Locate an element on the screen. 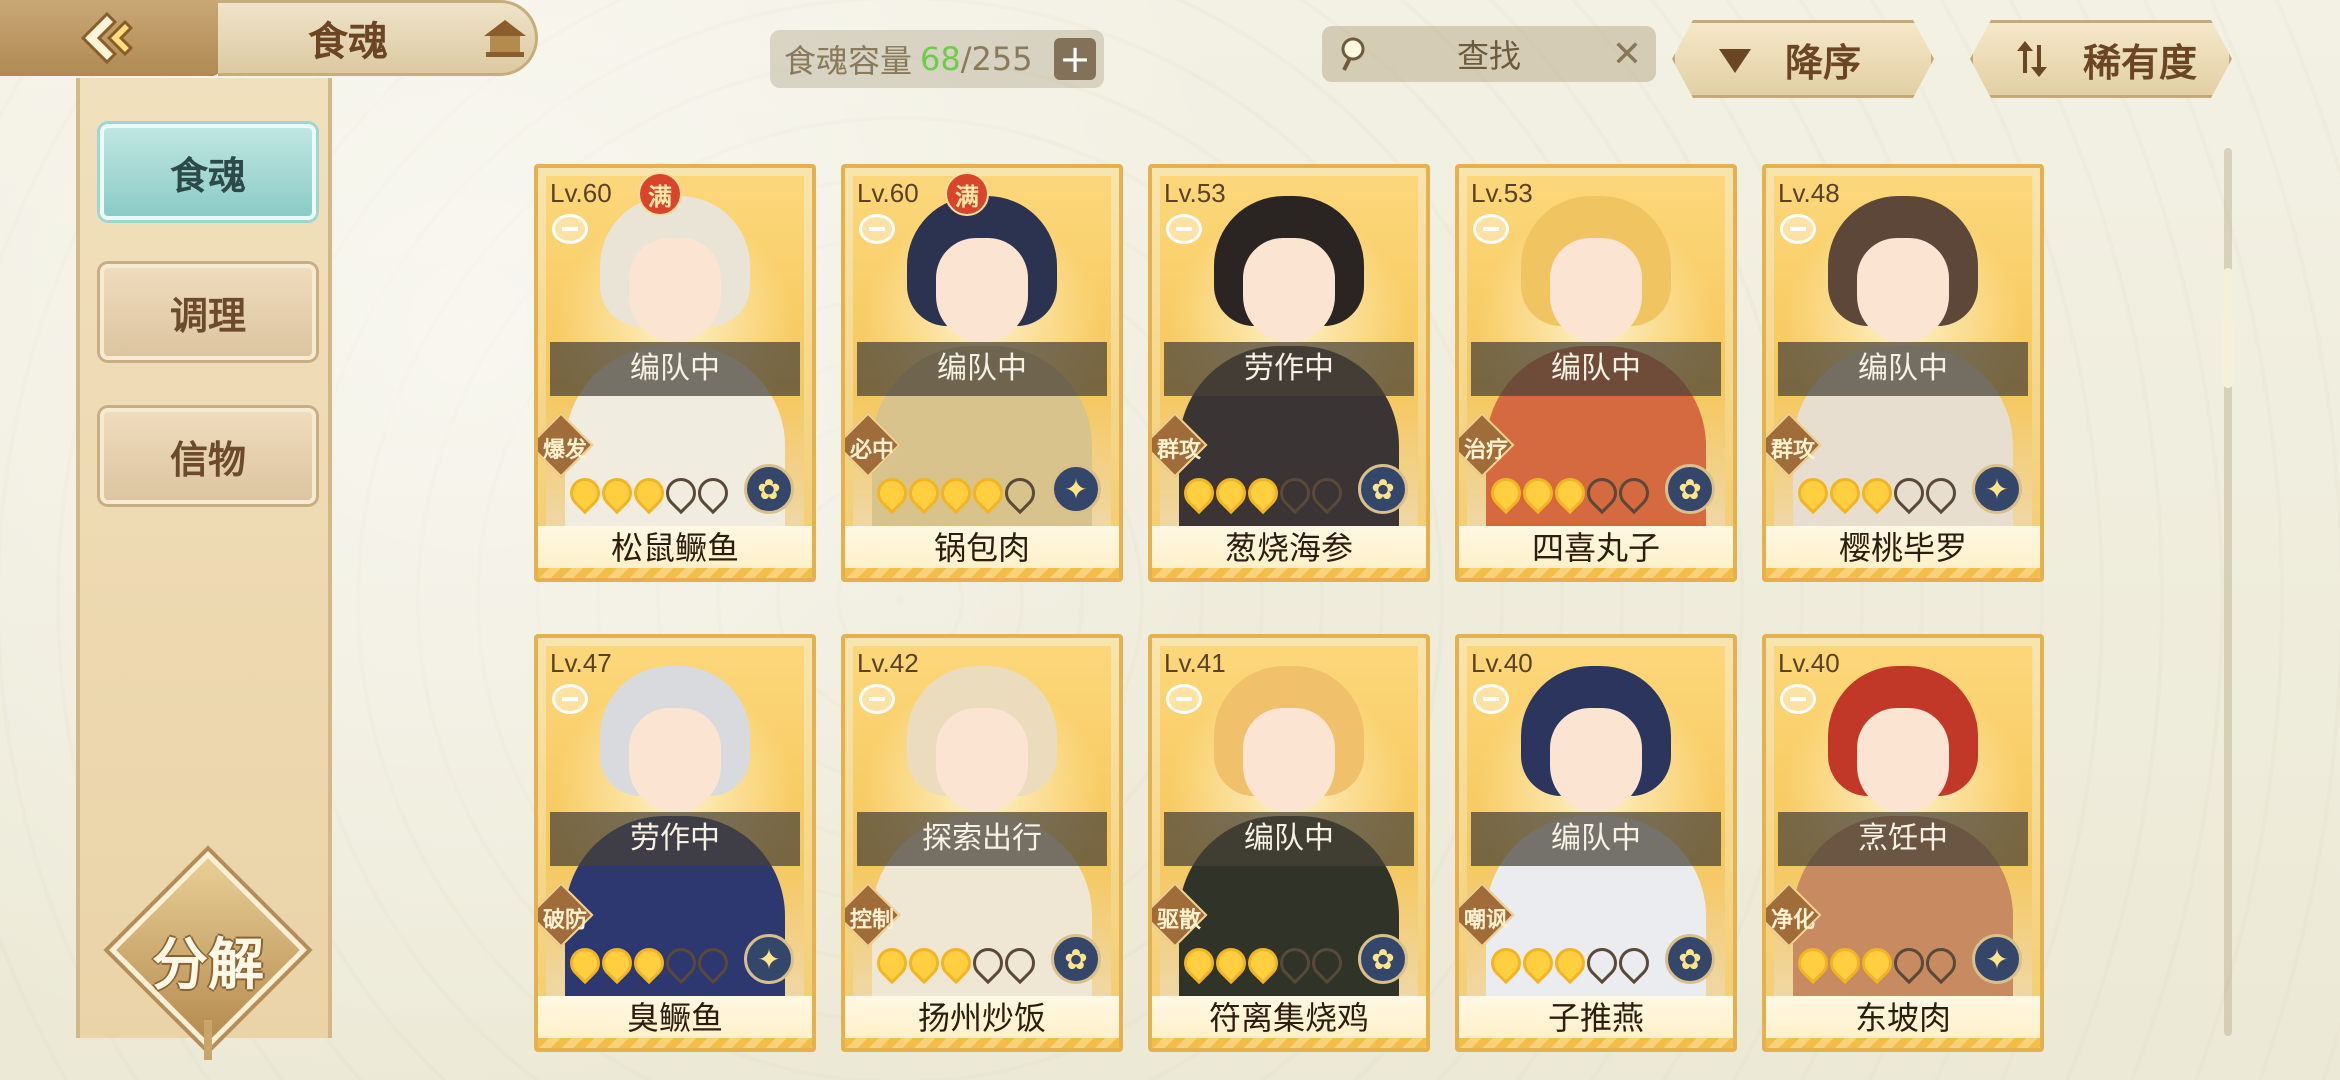  food-soul-card: 编队中 ✿ Lv.53 治疗 四喜丸子 is located at coordinates (1596, 373).